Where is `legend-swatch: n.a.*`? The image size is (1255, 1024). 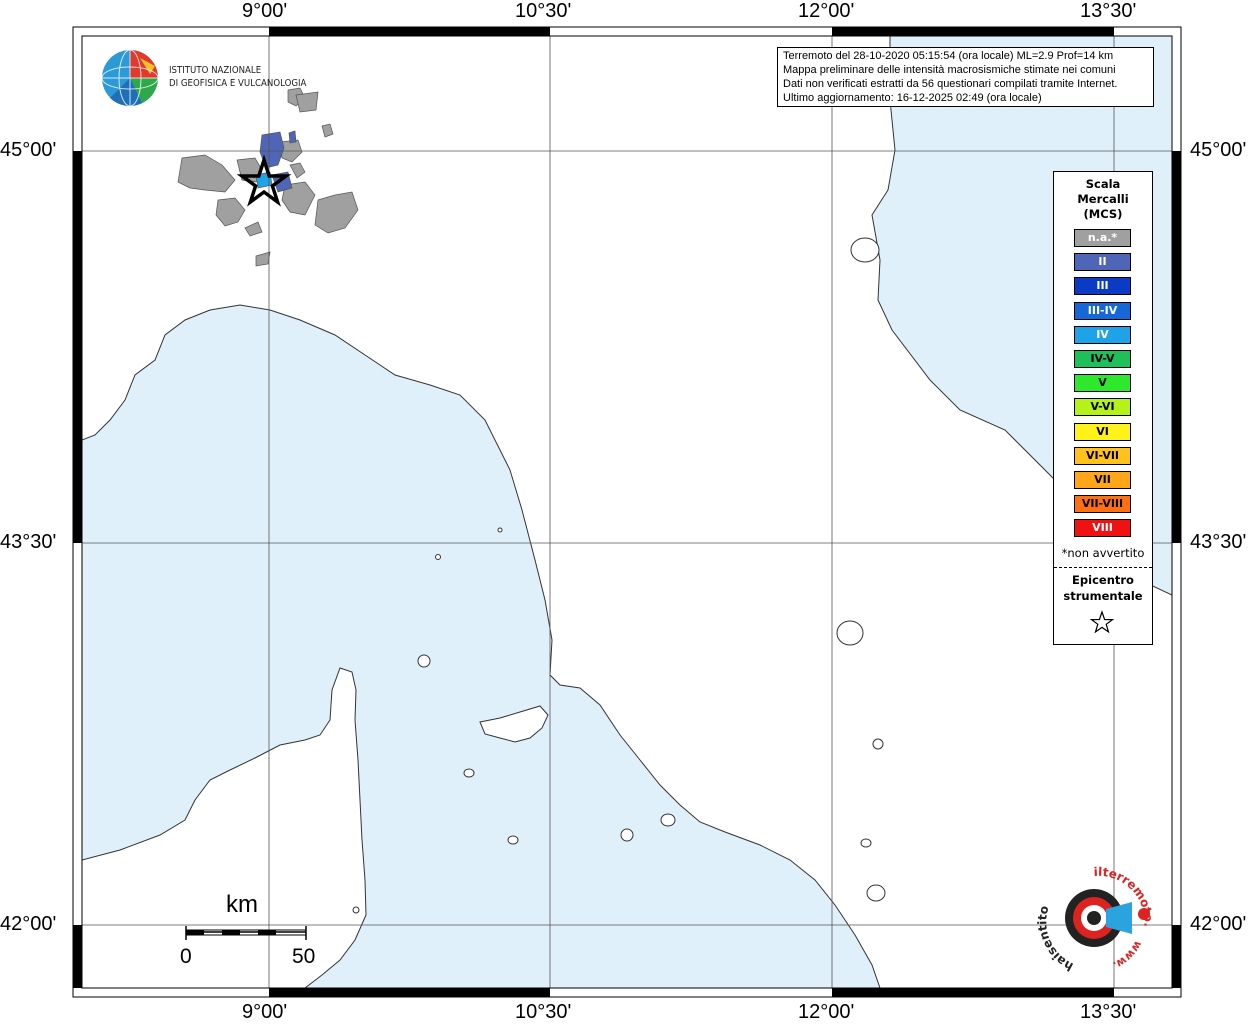 legend-swatch: n.a.* is located at coordinates (1102, 238).